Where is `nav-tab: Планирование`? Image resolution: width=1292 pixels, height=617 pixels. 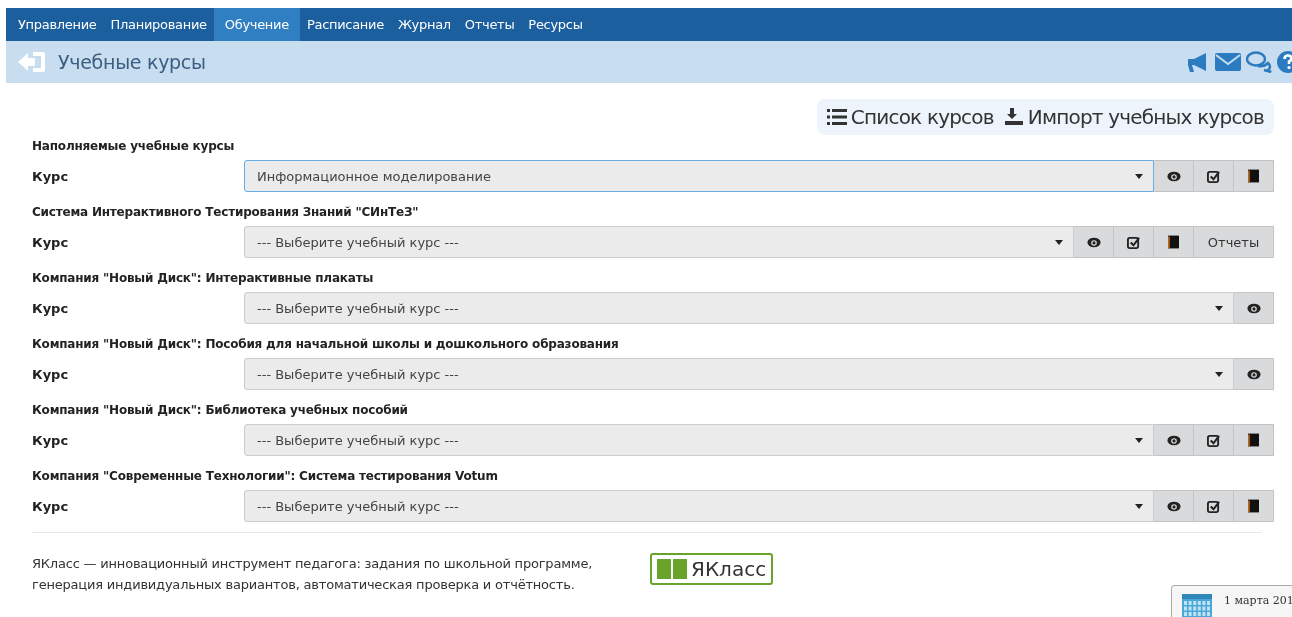 nav-tab: Планирование is located at coordinates (158, 24).